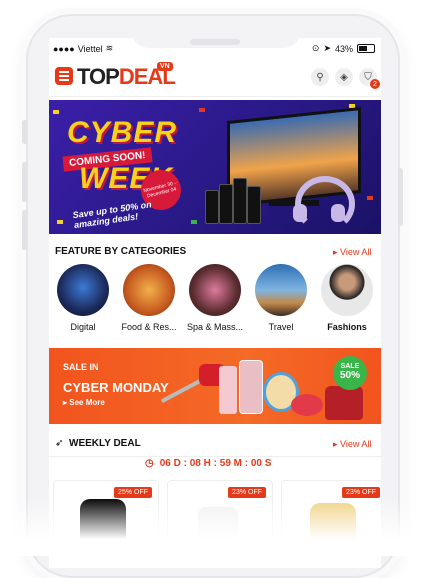  What do you see at coordinates (338, 213) in the screenshot?
I see `headphones-cup-right` at bounding box center [338, 213].